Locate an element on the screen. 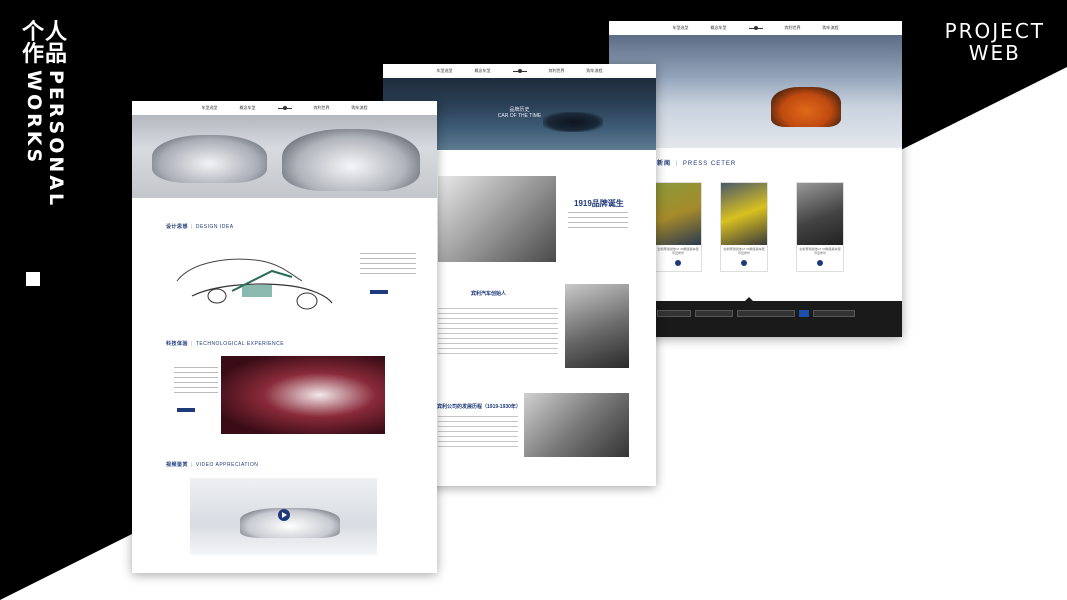 The width and height of the screenshot is (1067, 600). section-title-tech: 科技体验 | TECHNOLOGICAL EXPERIENCE is located at coordinates (225, 344).